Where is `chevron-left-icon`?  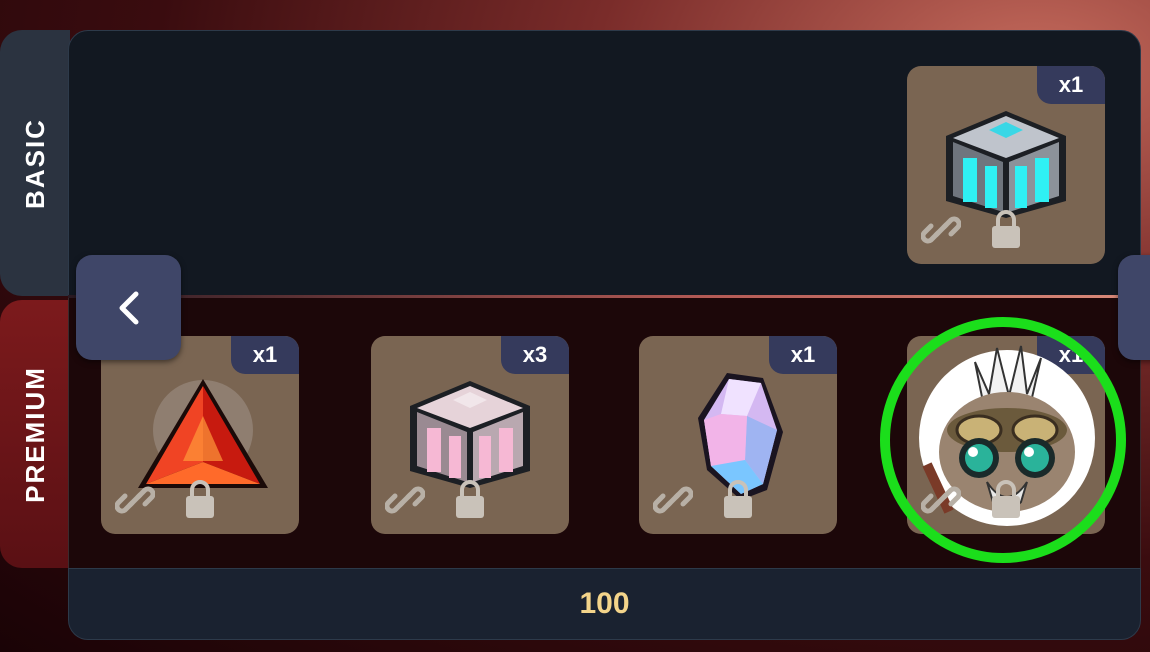
chevron-left-icon is located at coordinates (128, 307).